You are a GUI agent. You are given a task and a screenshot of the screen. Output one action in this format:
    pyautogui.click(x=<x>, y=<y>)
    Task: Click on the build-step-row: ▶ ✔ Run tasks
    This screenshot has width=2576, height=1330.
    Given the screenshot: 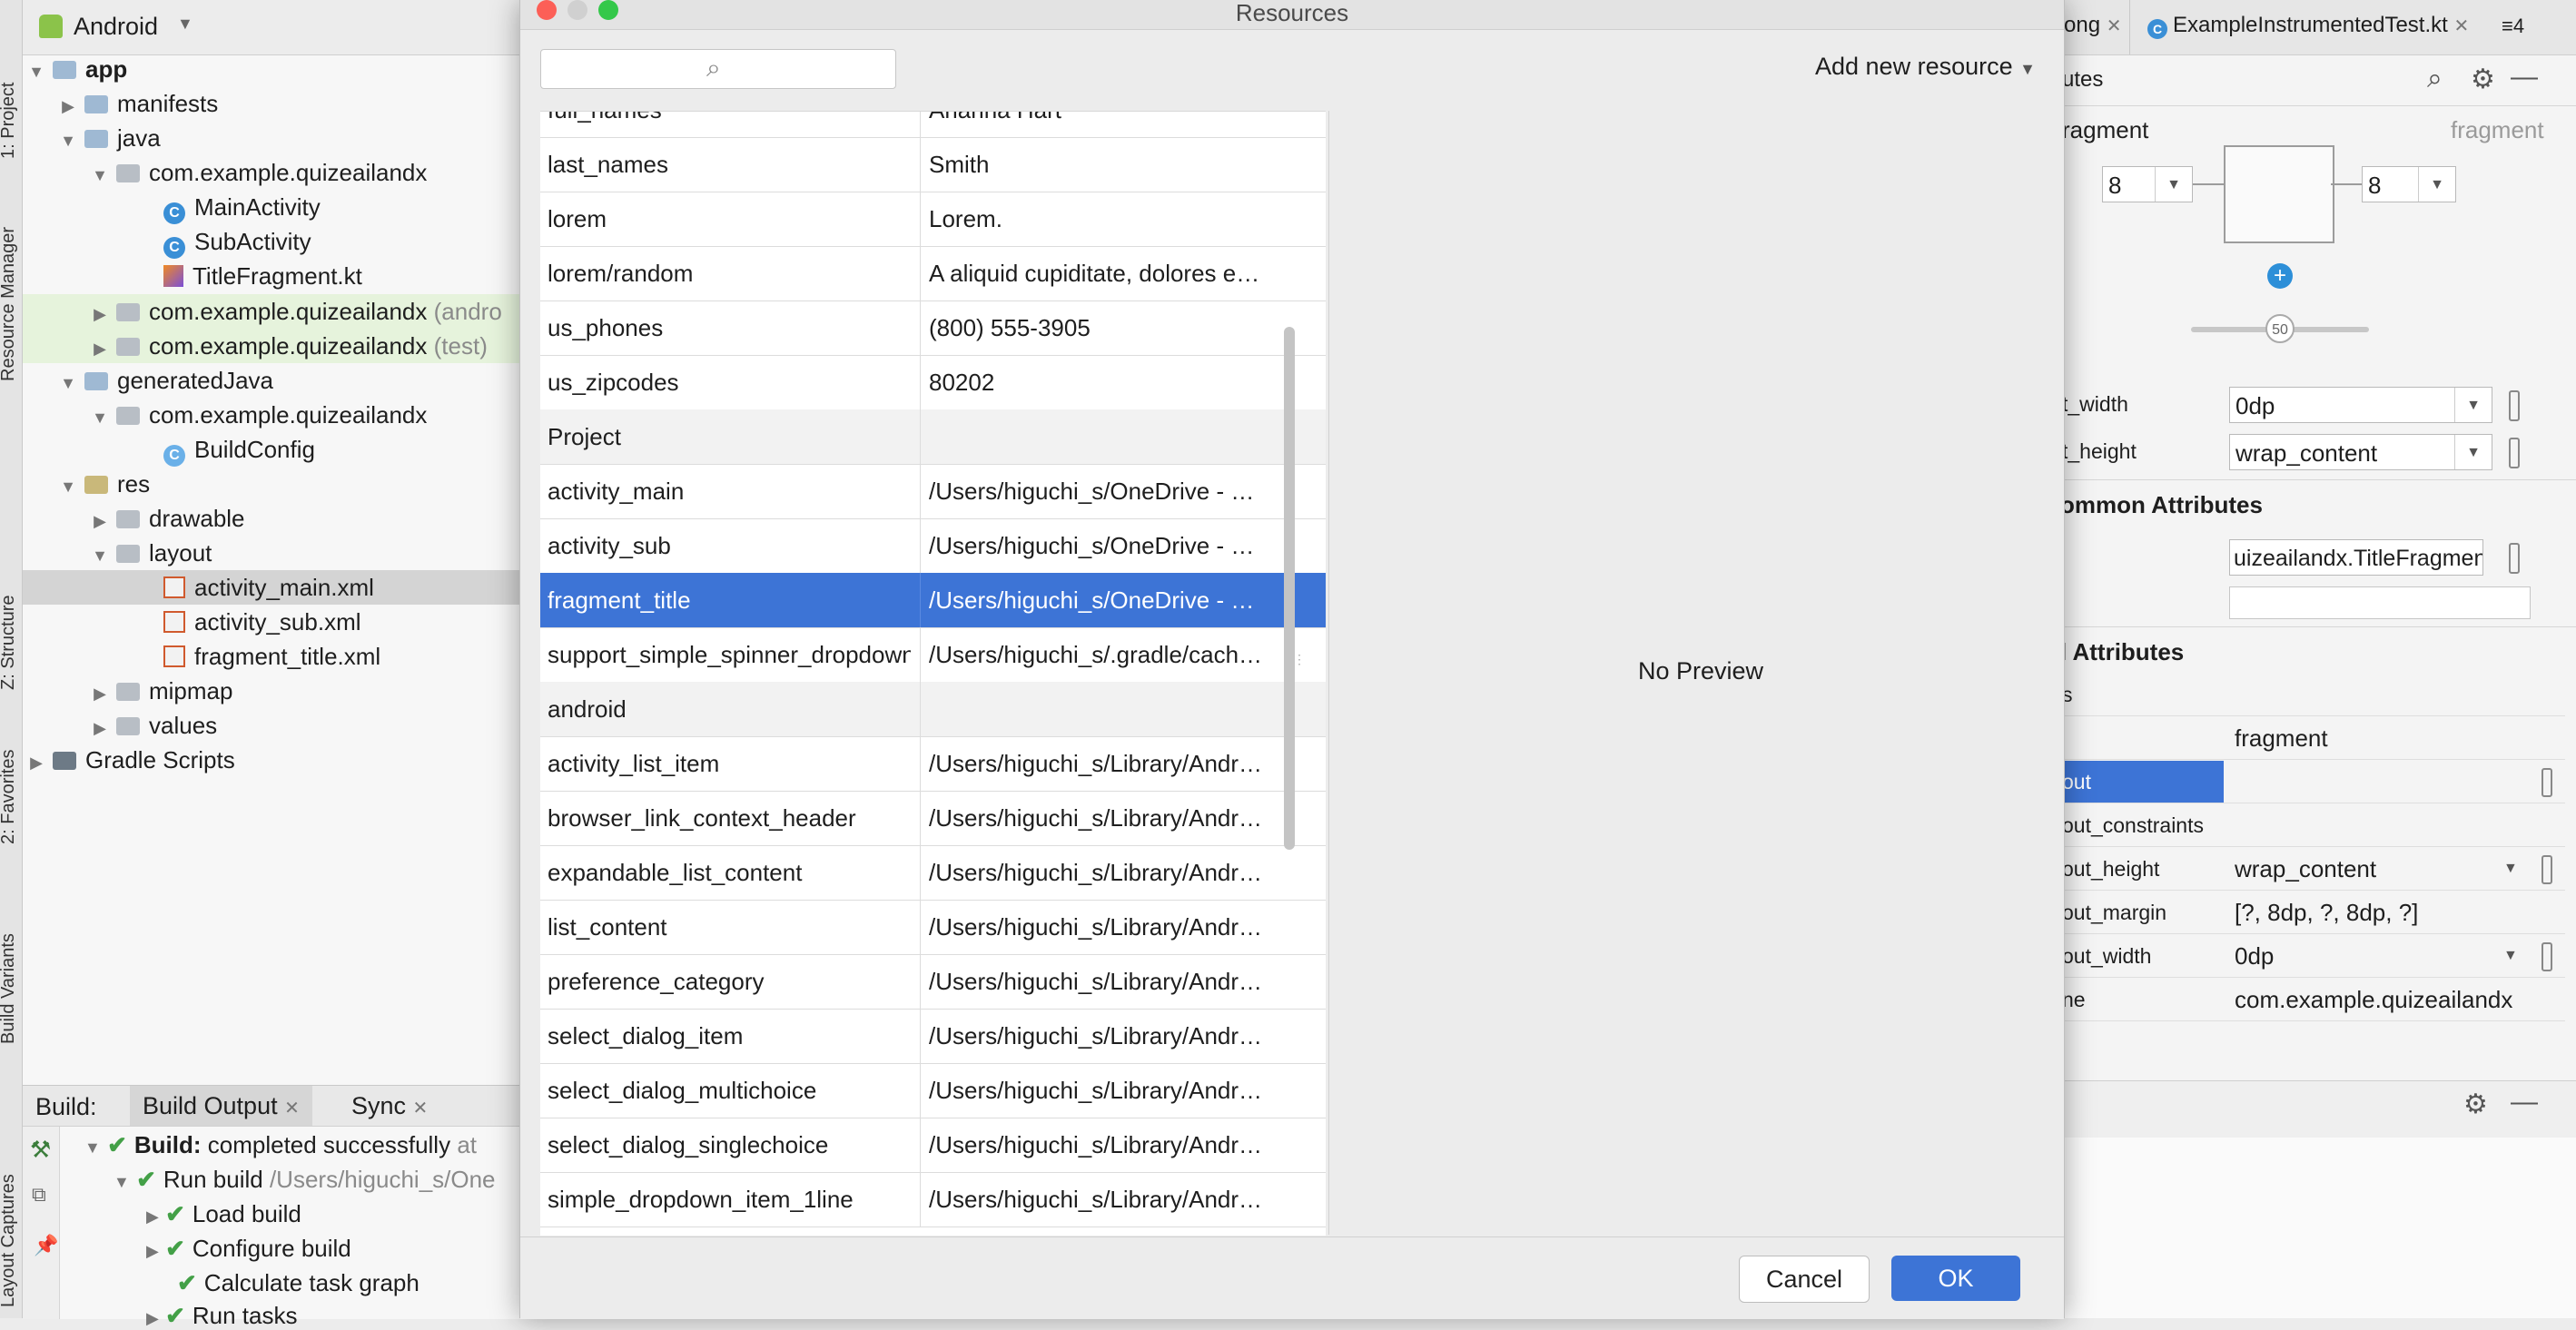 What is the action you would take?
    pyautogui.click(x=221, y=1316)
    